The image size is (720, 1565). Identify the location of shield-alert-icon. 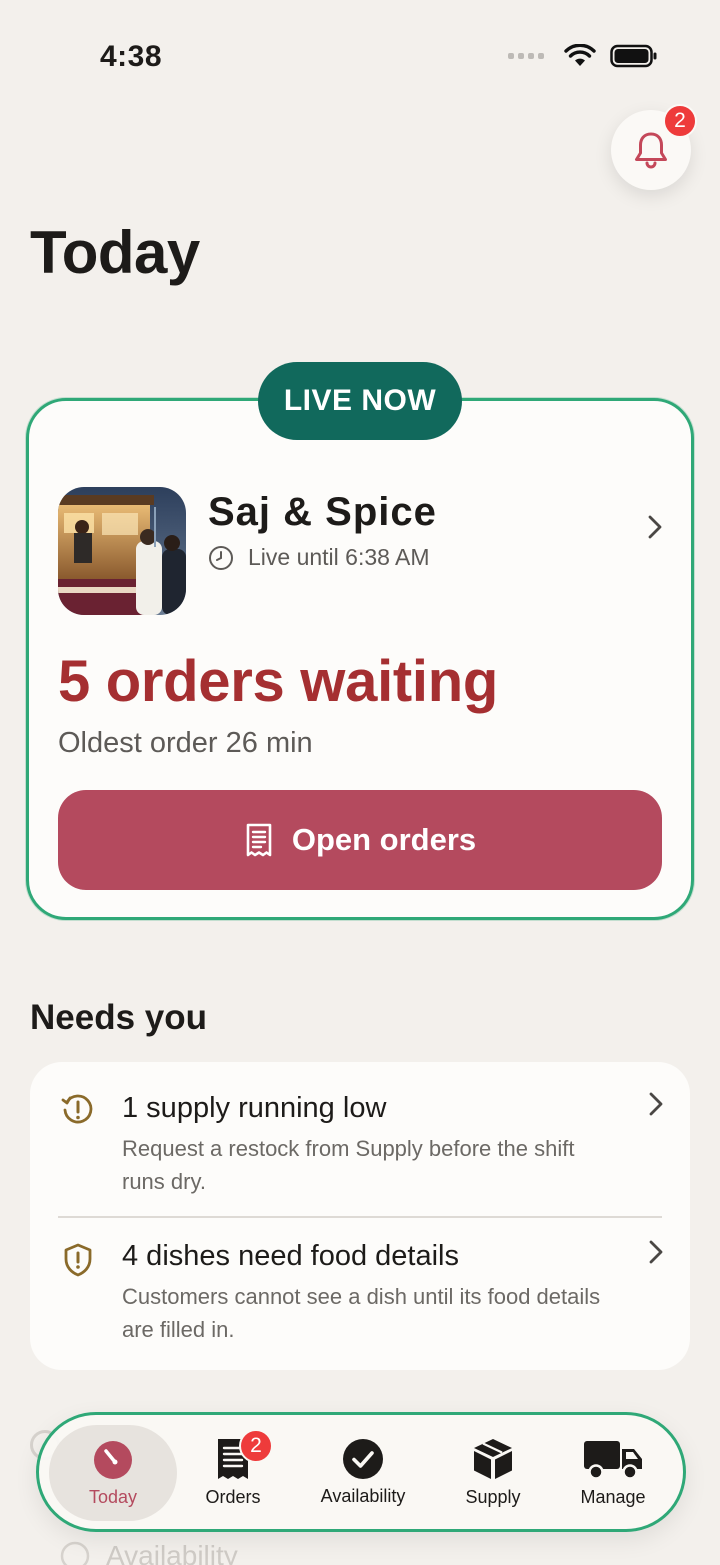
(78, 1260).